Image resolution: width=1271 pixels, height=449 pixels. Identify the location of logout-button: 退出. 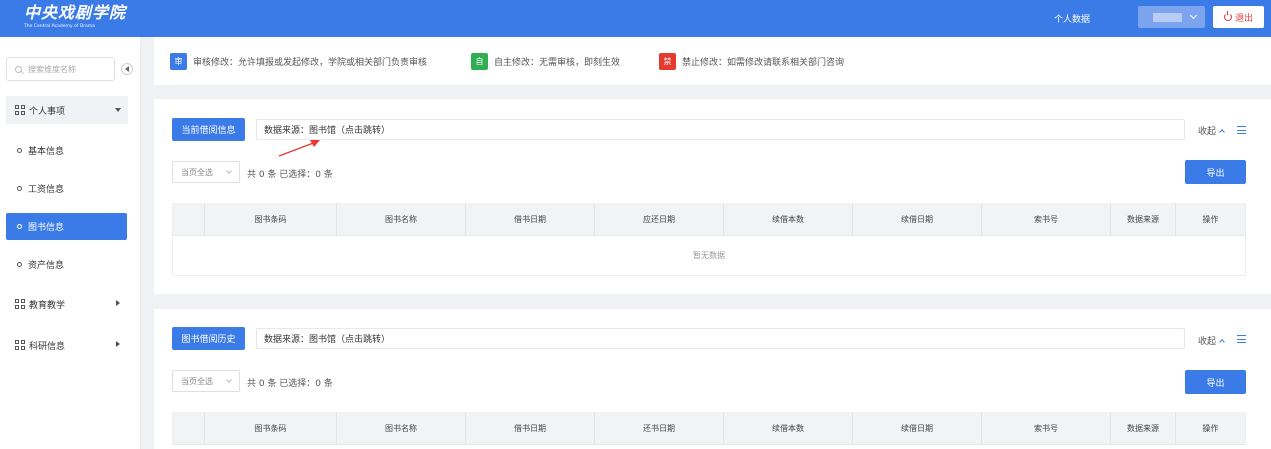
(1238, 17).